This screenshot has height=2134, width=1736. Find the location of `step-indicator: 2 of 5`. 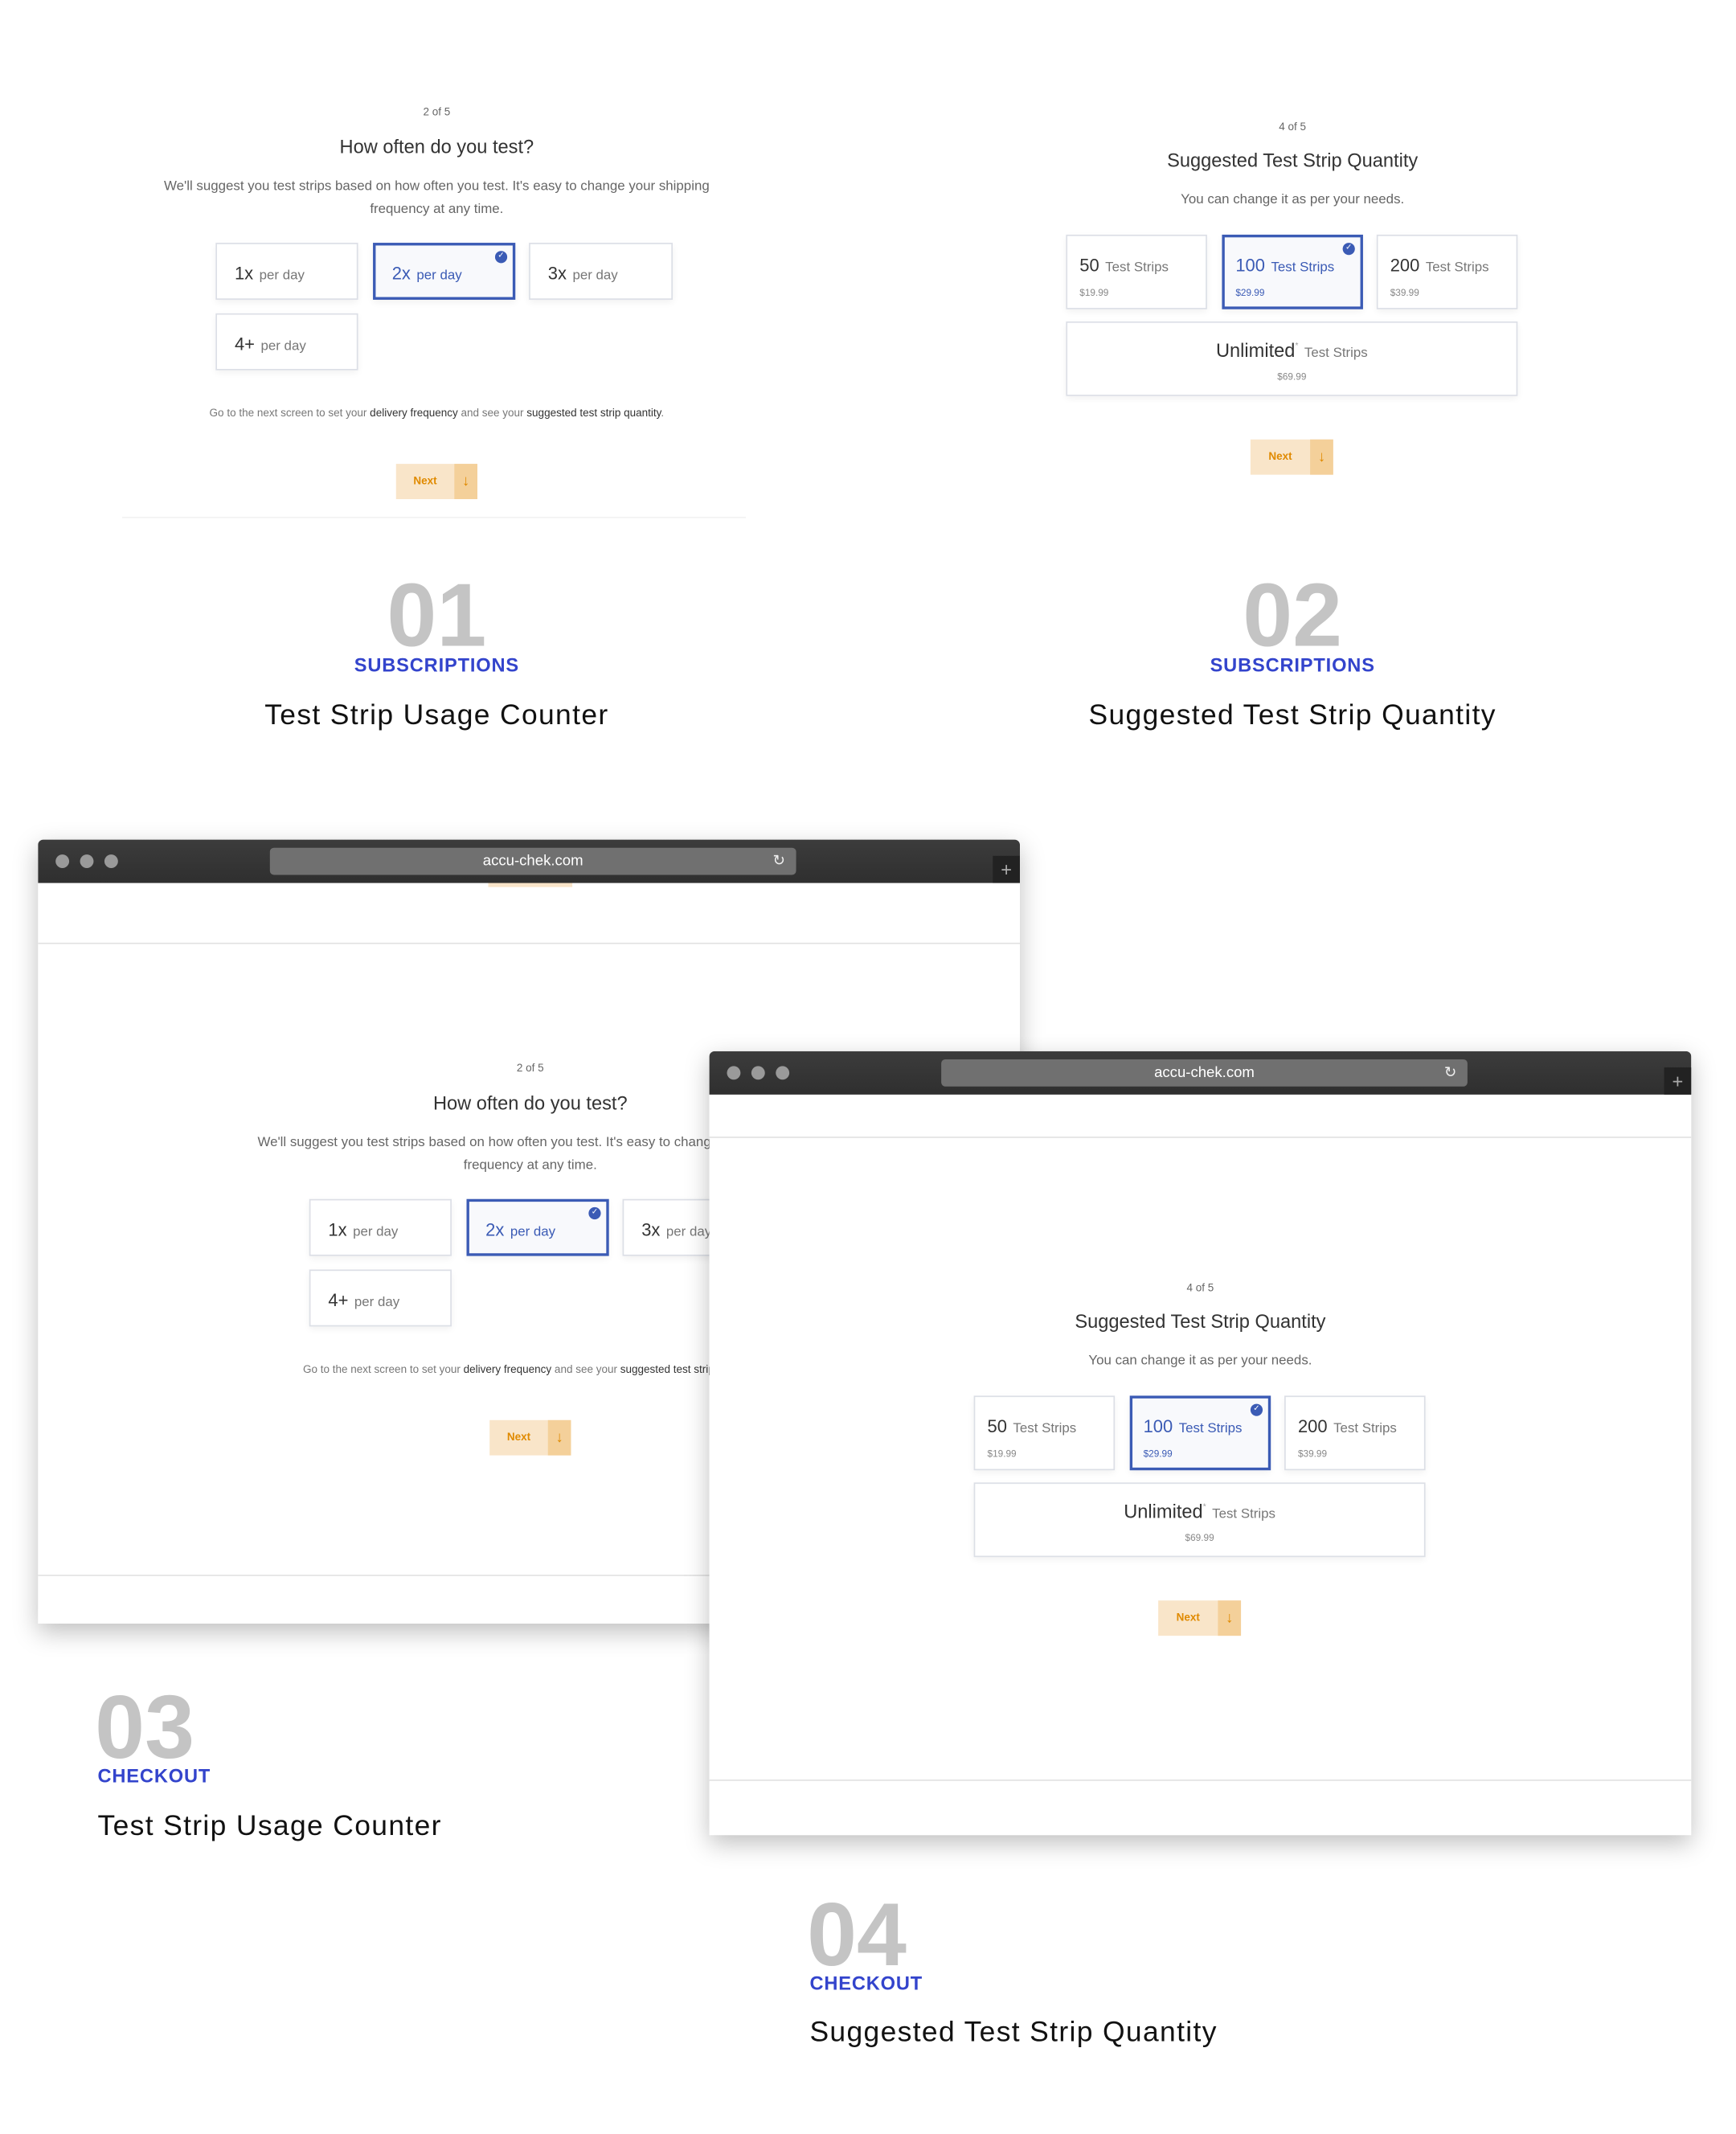

step-indicator: 2 of 5 is located at coordinates (437, 111).